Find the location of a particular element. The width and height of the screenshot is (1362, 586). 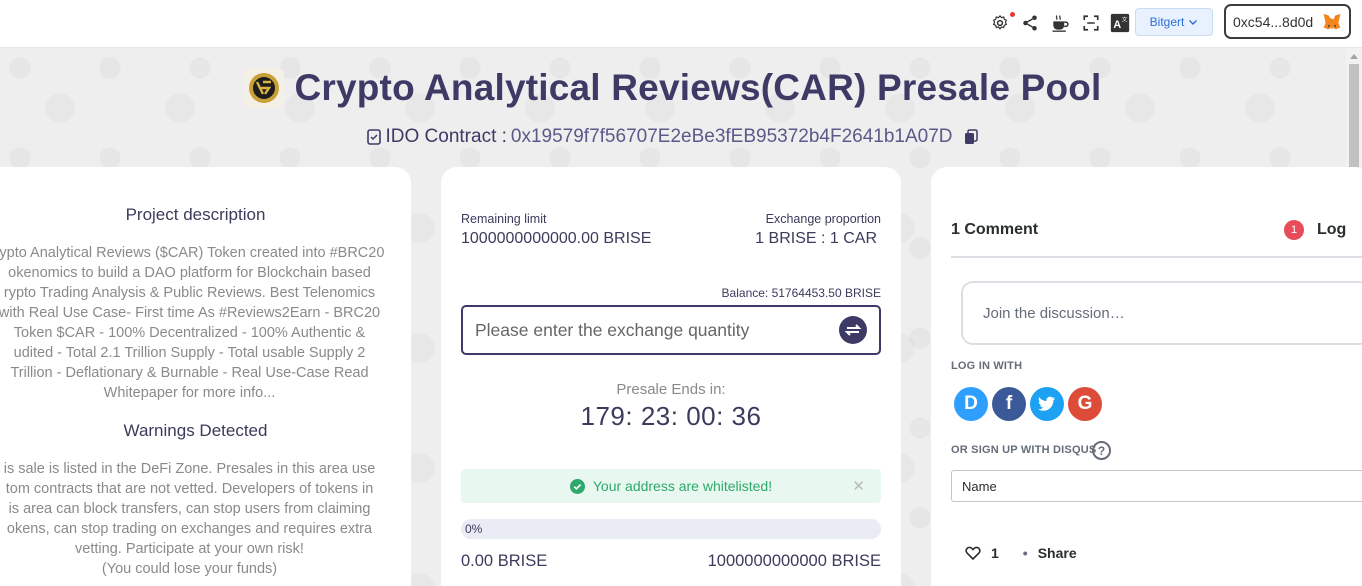

exchange-quantity-input: Please enter the exchange quantity is located at coordinates (671, 330).